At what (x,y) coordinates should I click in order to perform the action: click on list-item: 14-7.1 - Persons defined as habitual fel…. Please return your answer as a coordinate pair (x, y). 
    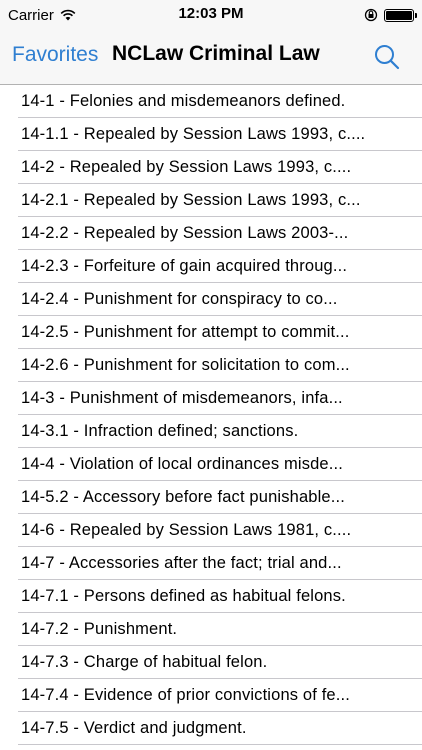
    Looking at the image, I should click on (211, 596).